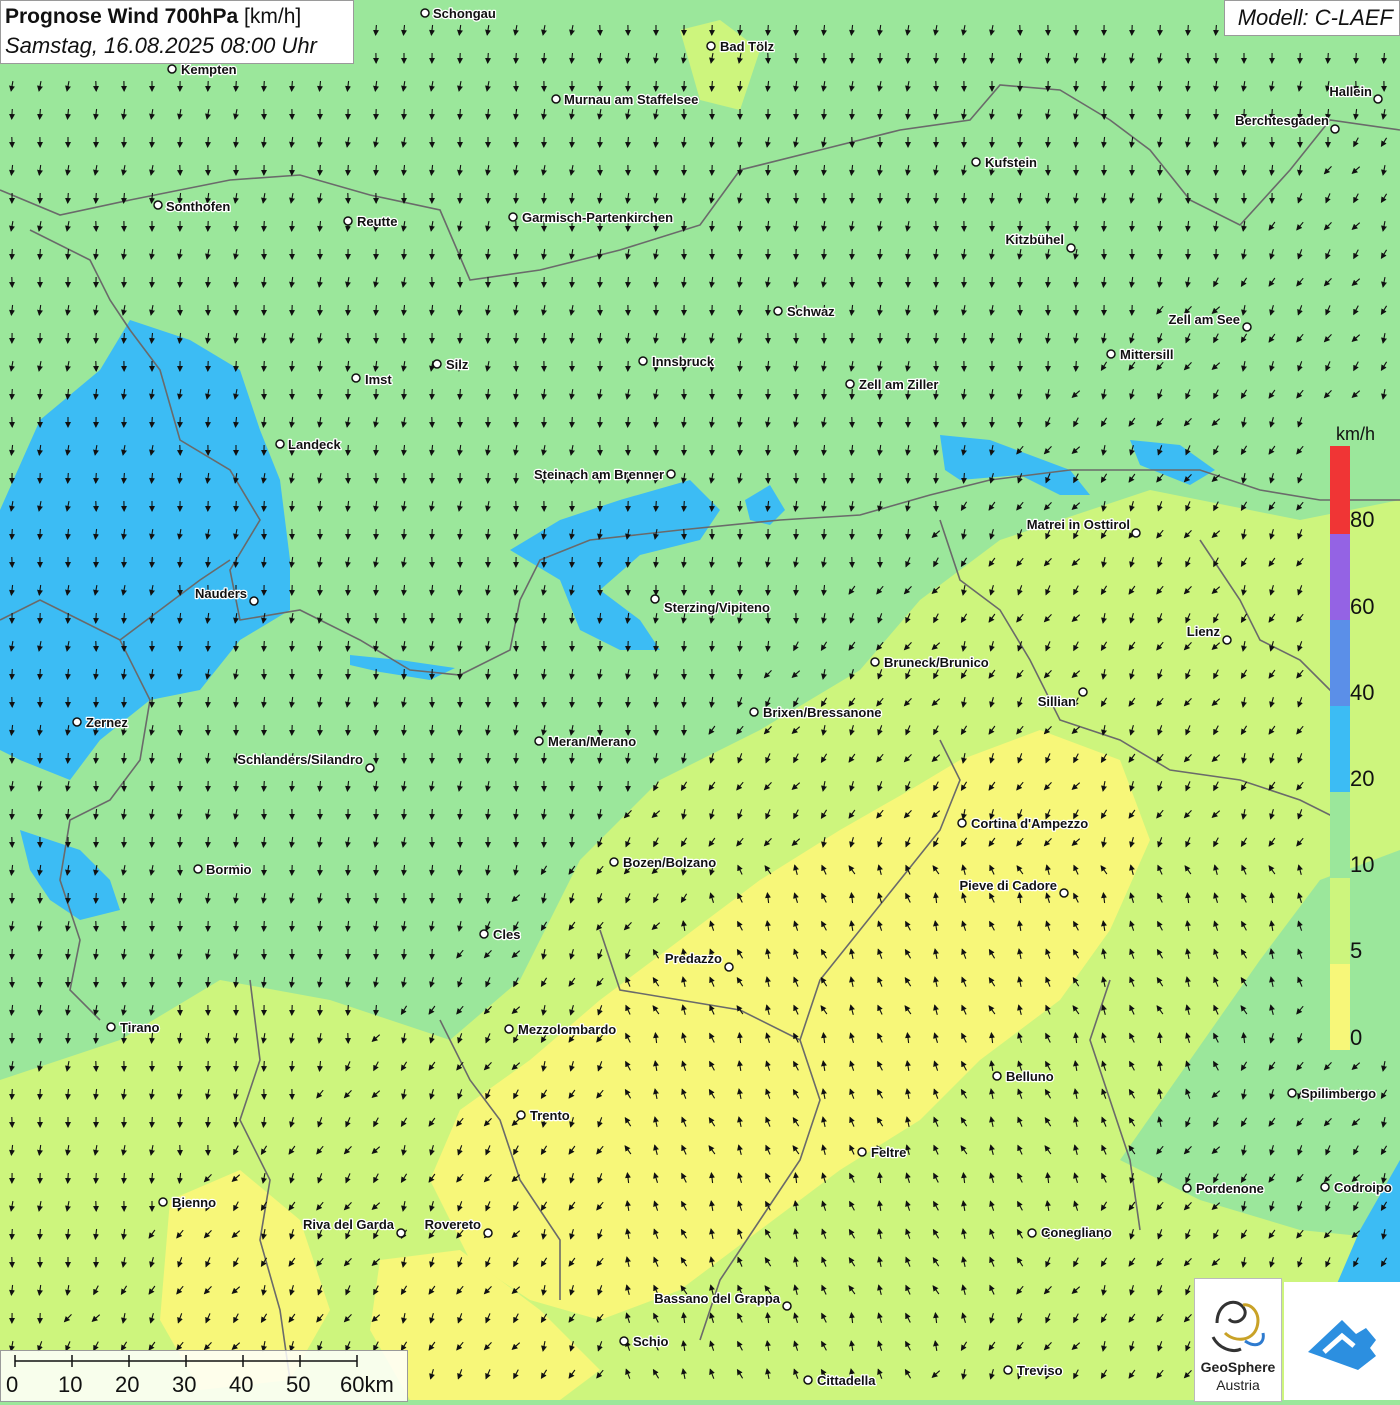 Image resolution: width=1400 pixels, height=1405 pixels. I want to click on scale-label-50: 50, so click(298, 1385).